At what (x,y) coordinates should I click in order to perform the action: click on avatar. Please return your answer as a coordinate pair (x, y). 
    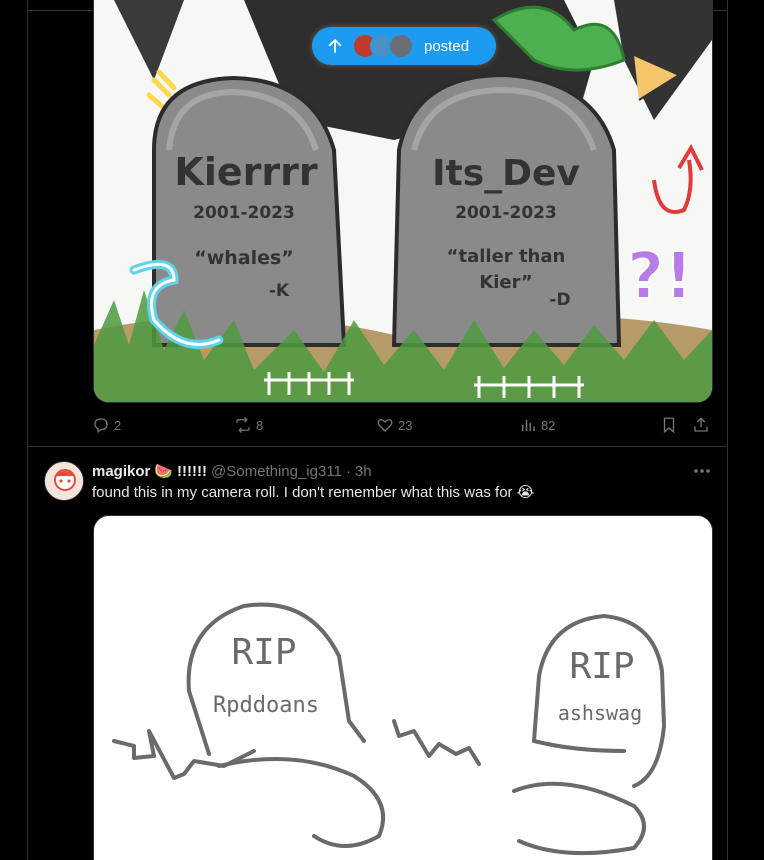
    Looking at the image, I should click on (64, 481).